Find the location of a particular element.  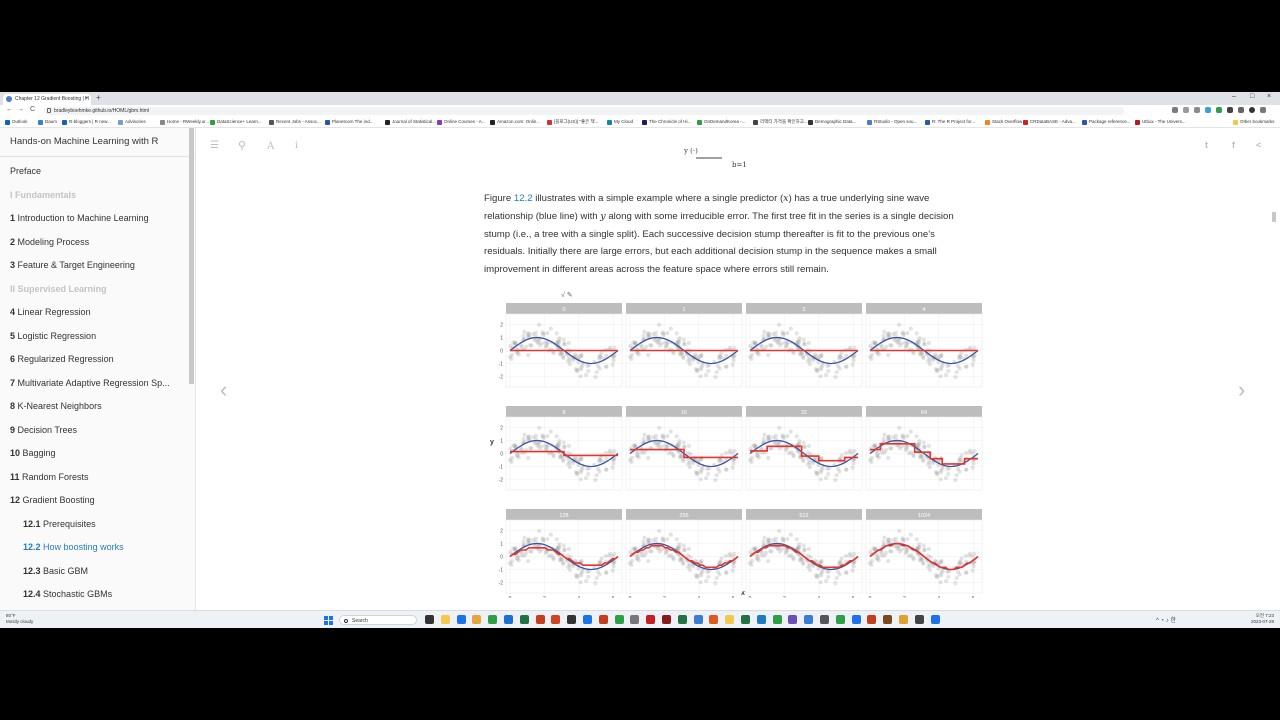

sidepanel-icon is located at coordinates (1241, 110).